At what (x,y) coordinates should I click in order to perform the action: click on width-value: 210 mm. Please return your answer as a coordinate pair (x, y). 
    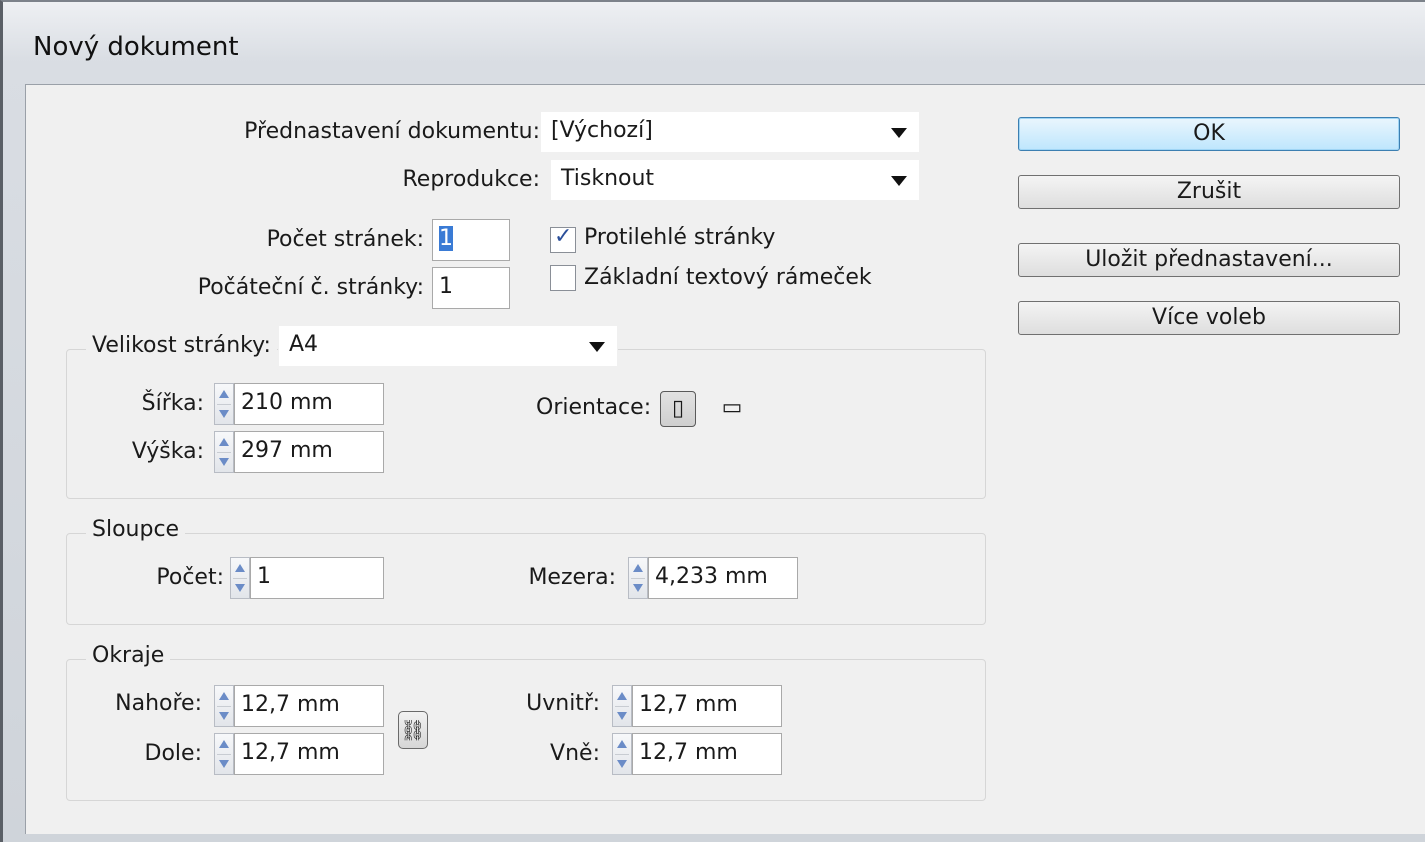
    Looking at the image, I should click on (287, 402).